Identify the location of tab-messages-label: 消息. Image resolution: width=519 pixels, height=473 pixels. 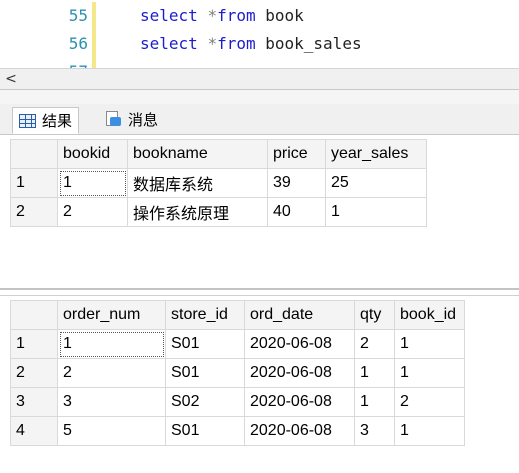
(143, 120).